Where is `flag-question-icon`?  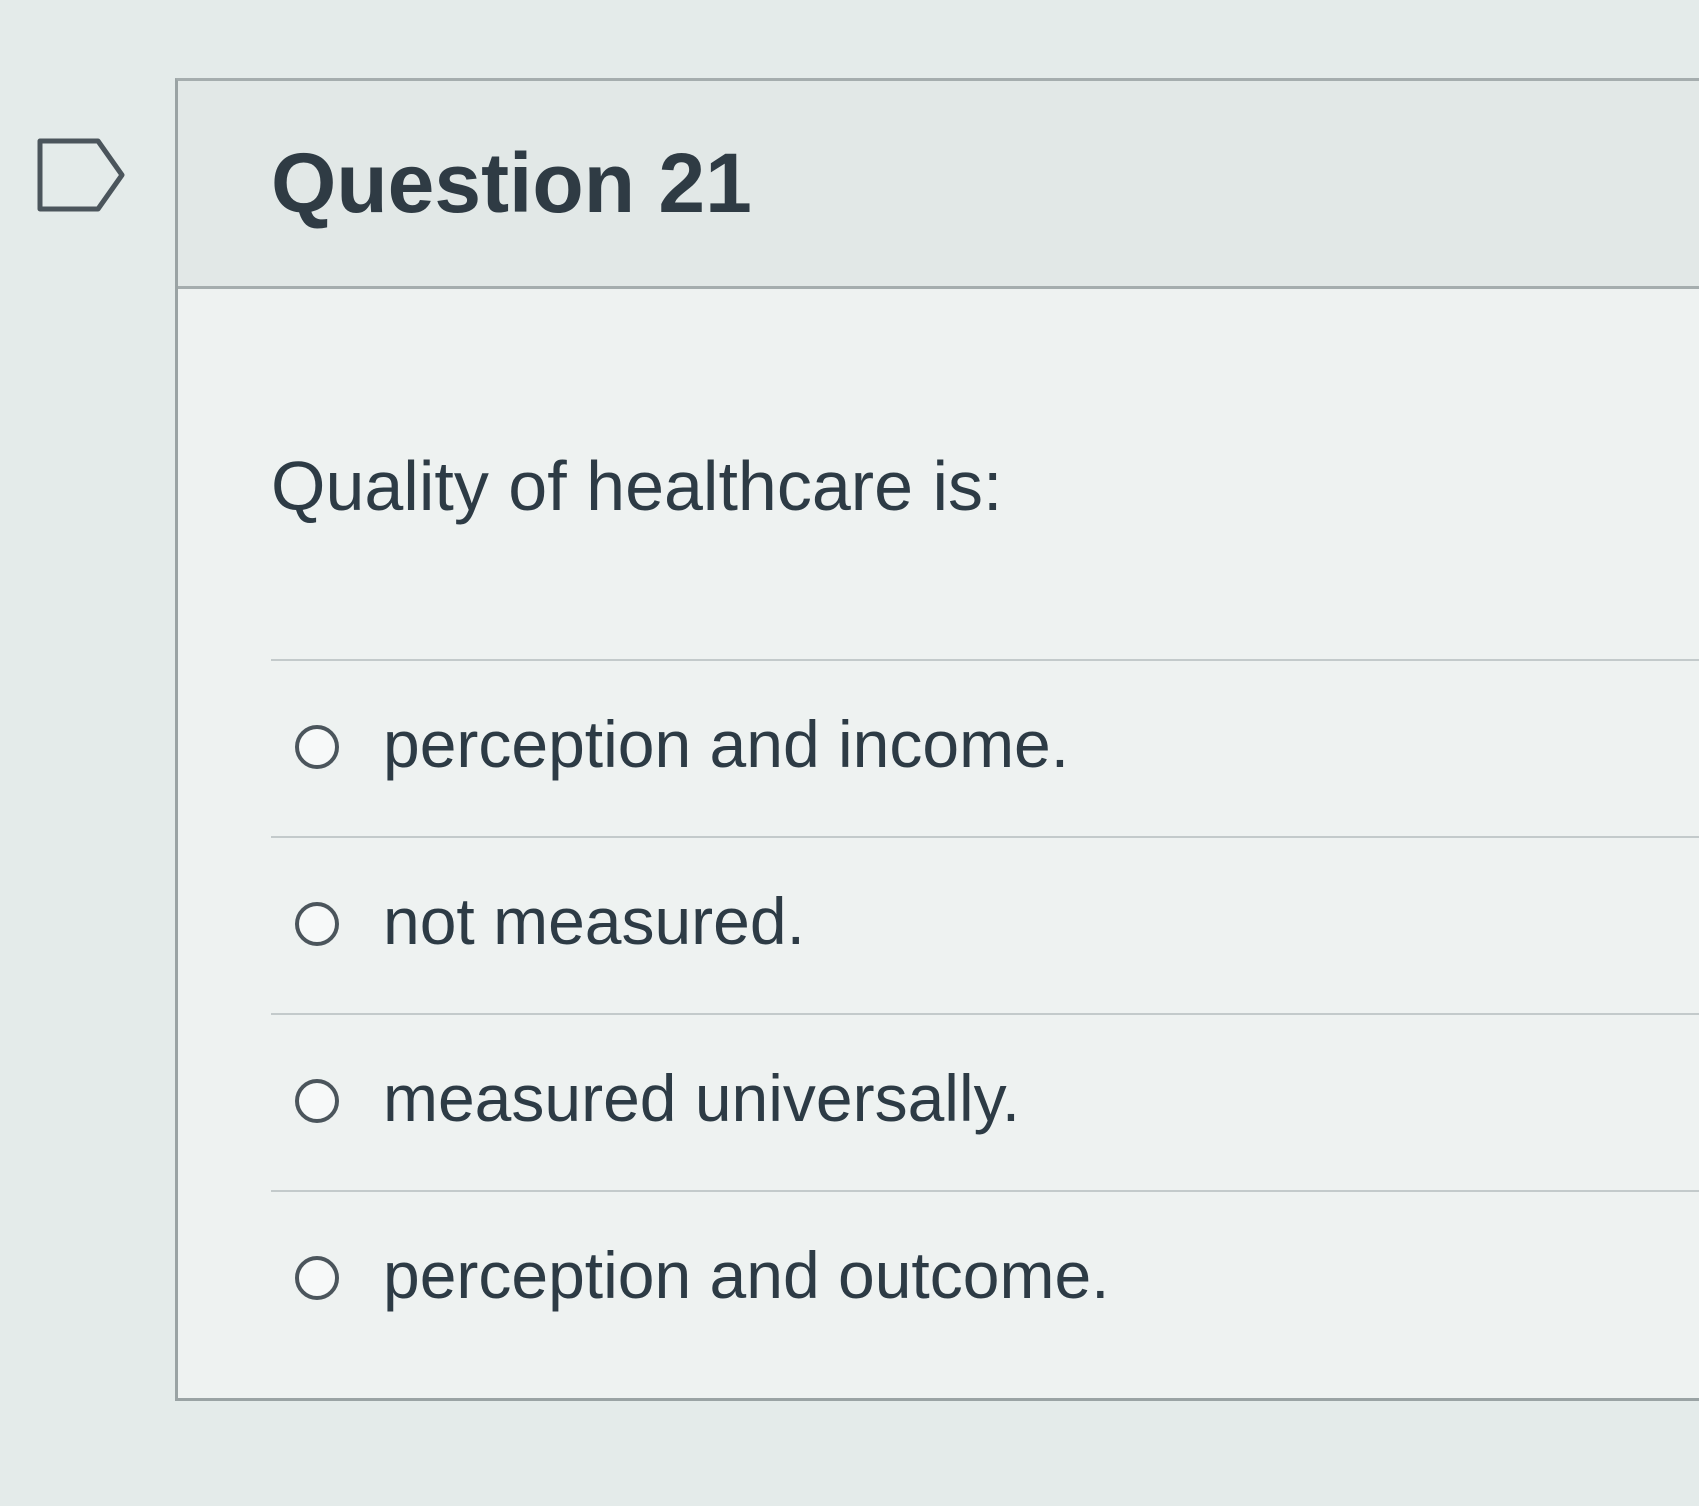 flag-question-icon is located at coordinates (81, 175).